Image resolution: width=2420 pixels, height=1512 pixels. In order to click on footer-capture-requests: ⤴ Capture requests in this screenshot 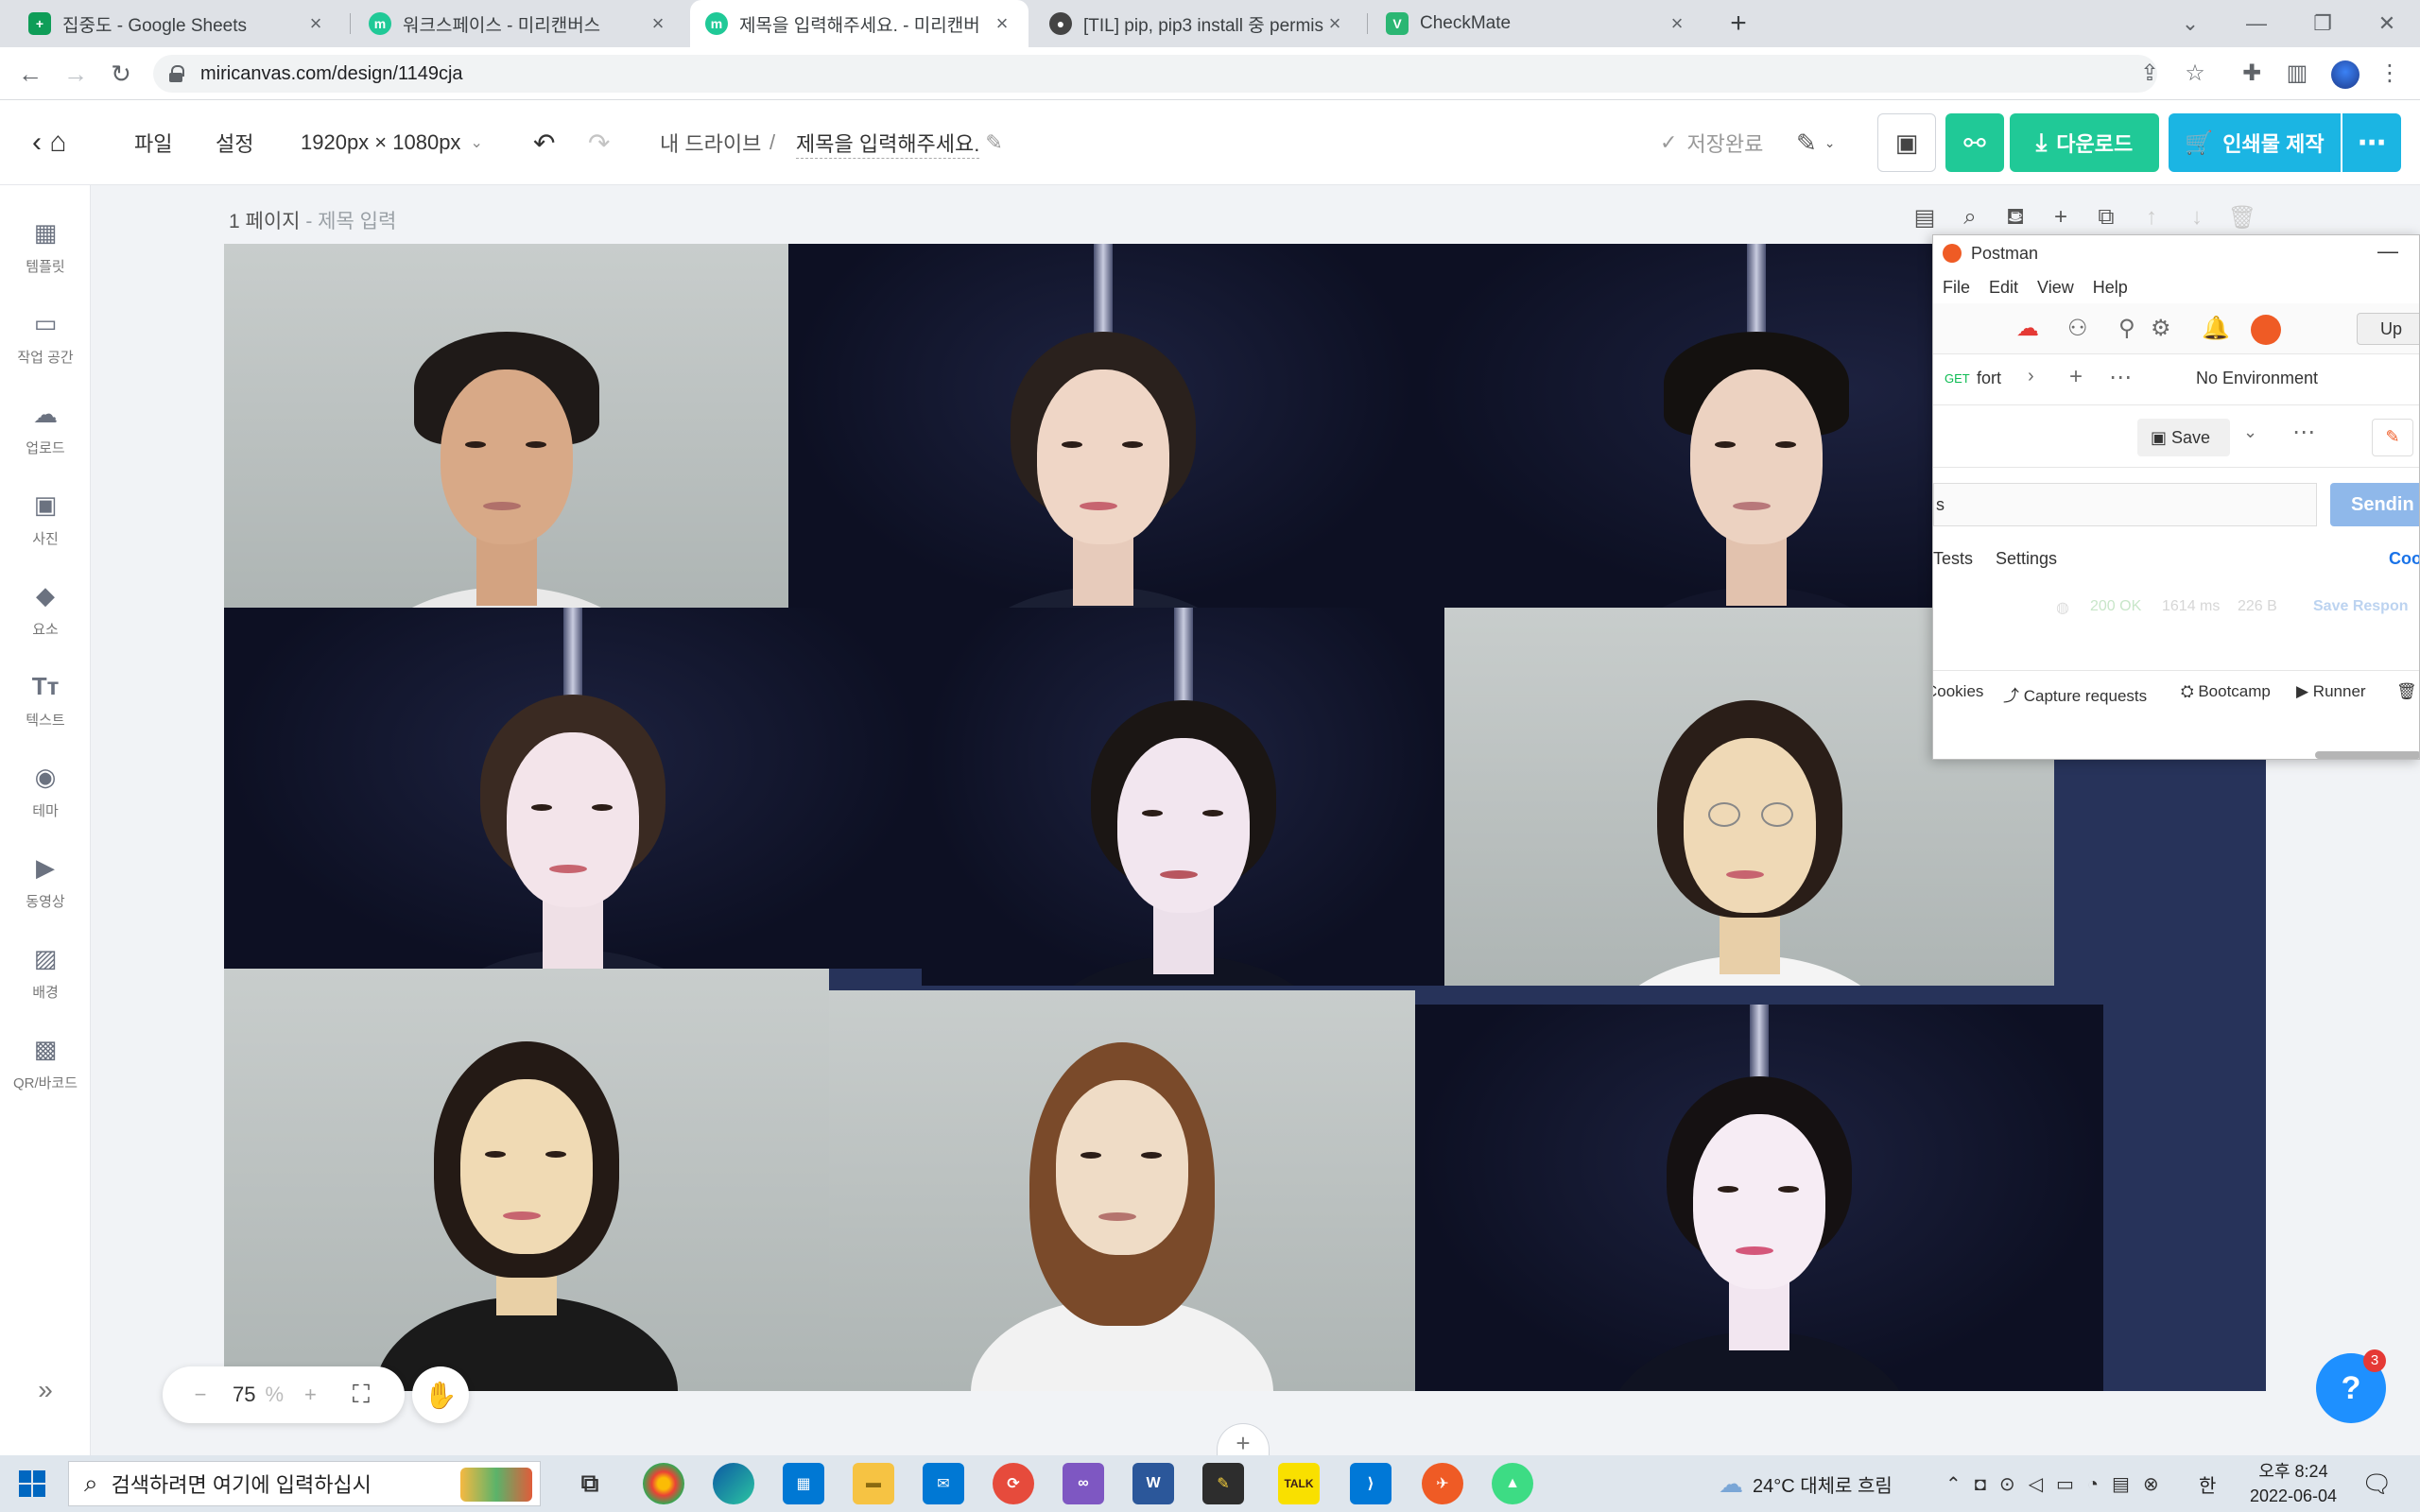, I will do `click(2075, 694)`.